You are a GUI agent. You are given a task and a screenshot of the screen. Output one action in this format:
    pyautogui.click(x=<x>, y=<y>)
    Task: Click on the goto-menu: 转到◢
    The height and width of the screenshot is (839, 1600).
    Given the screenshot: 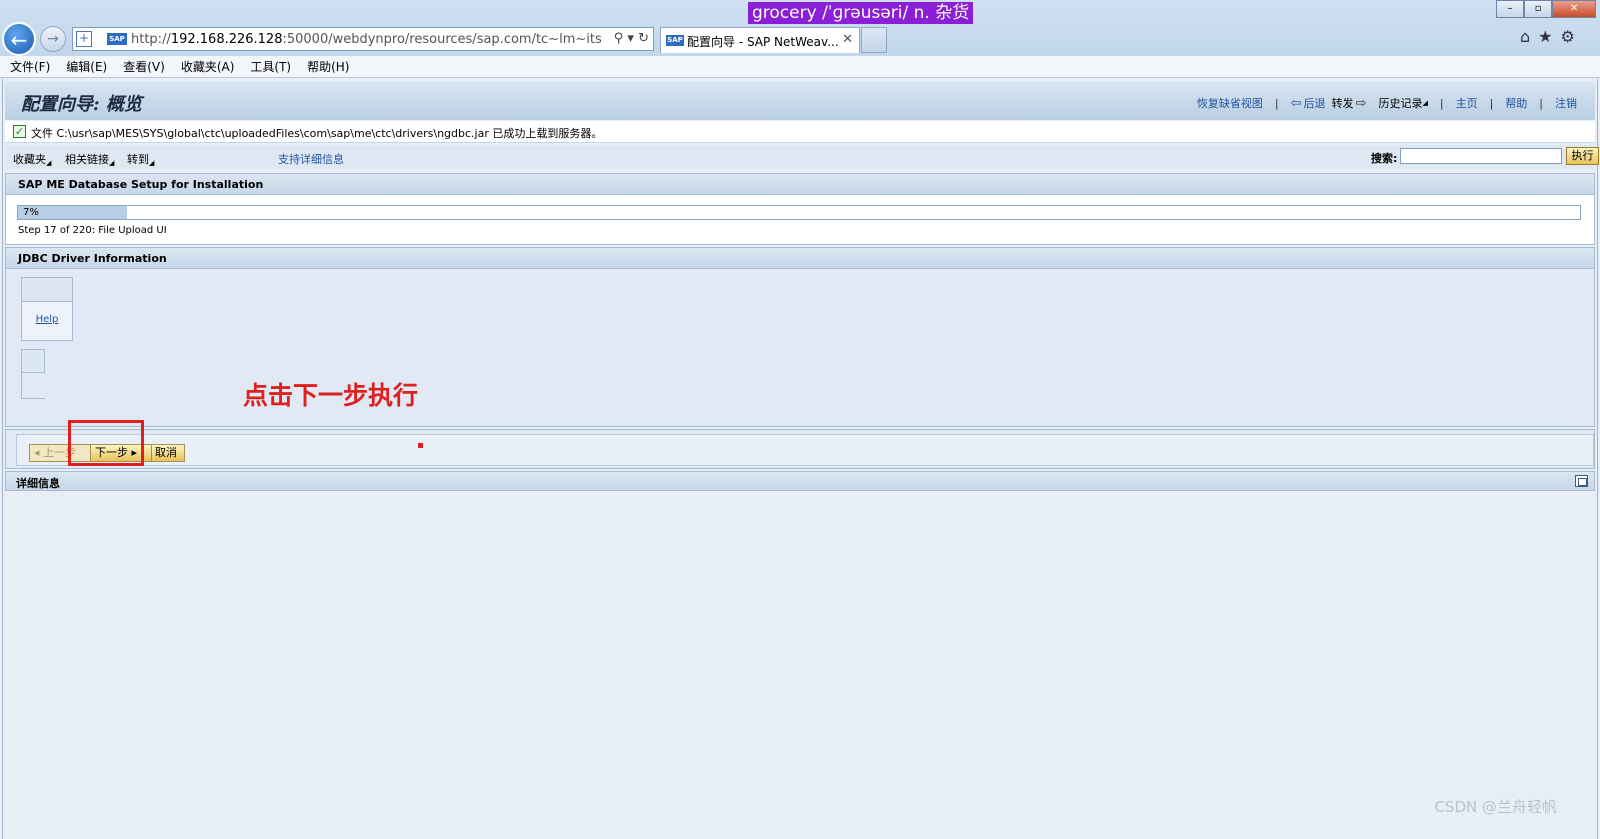 What is the action you would take?
    pyautogui.click(x=140, y=159)
    